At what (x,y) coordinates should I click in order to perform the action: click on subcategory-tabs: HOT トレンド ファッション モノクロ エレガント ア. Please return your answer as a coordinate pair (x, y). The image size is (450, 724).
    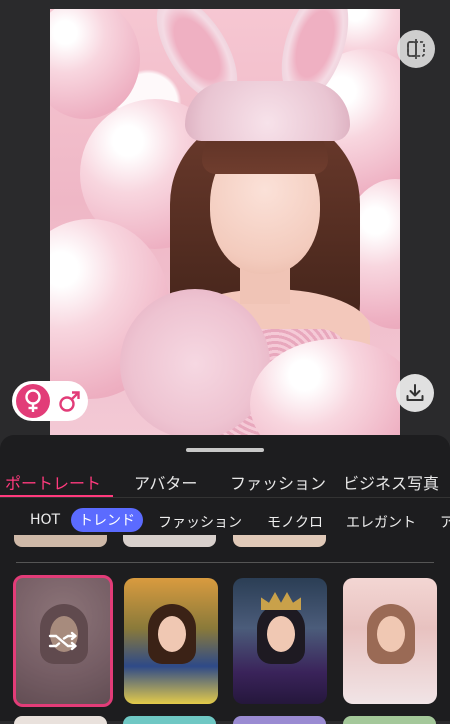
    Looking at the image, I should click on (225, 521).